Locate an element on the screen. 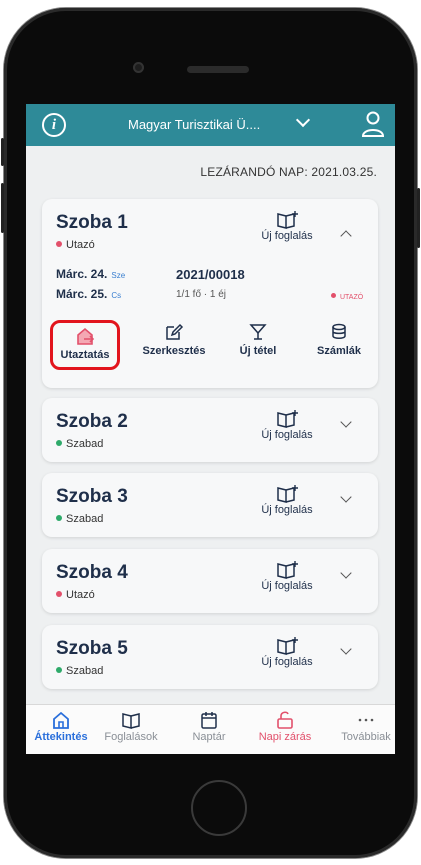 Image resolution: width=421 pixels, height=865 pixels. chevron-up-icon is located at coordinates (346, 236).